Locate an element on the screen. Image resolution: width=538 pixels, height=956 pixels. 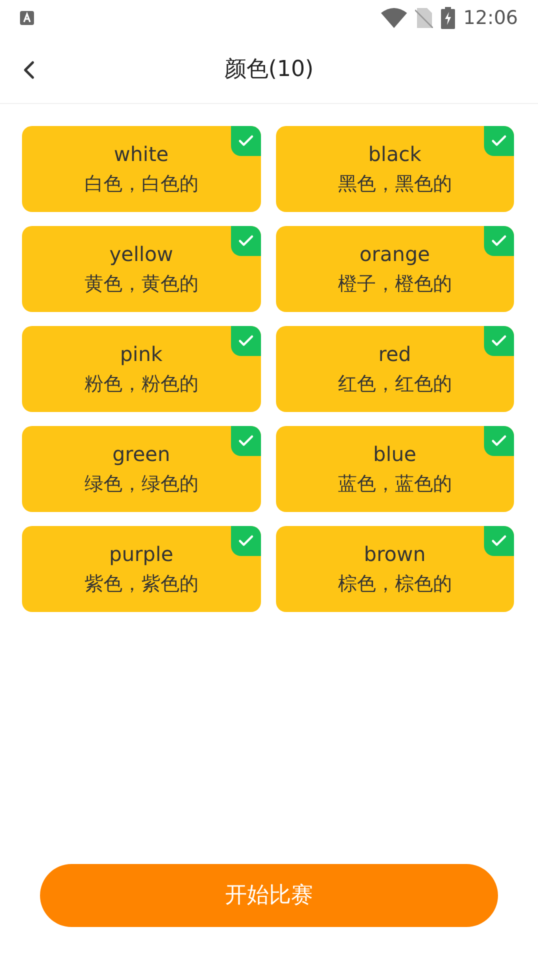
chinese-meaning: 绿色，绿色的 is located at coordinates (141, 484).